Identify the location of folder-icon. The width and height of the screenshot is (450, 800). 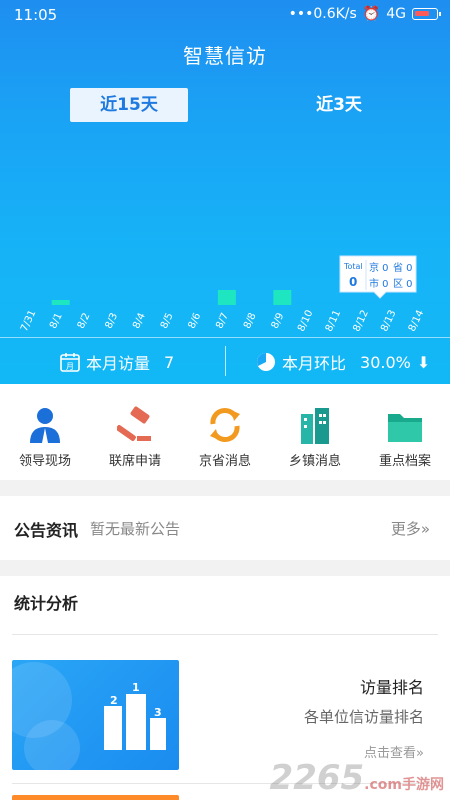
(405, 428).